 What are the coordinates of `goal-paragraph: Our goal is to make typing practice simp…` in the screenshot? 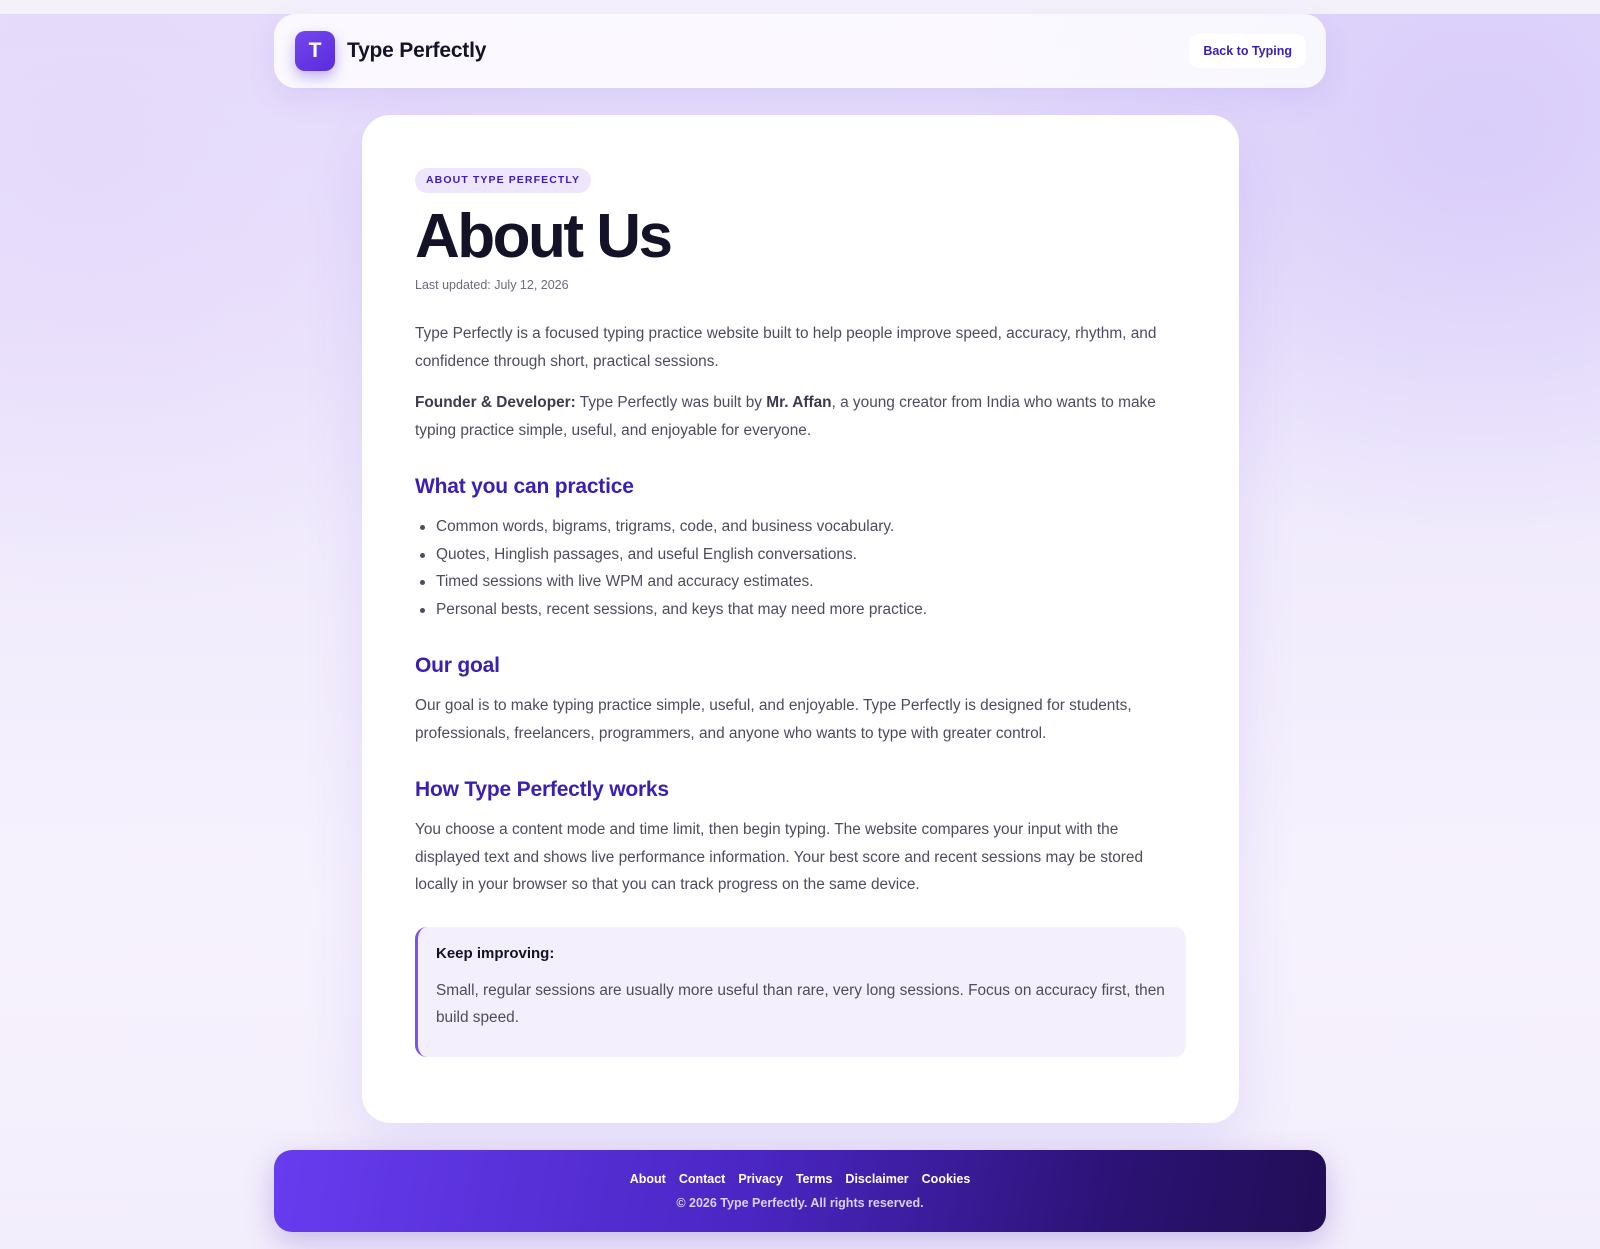 It's located at (773, 719).